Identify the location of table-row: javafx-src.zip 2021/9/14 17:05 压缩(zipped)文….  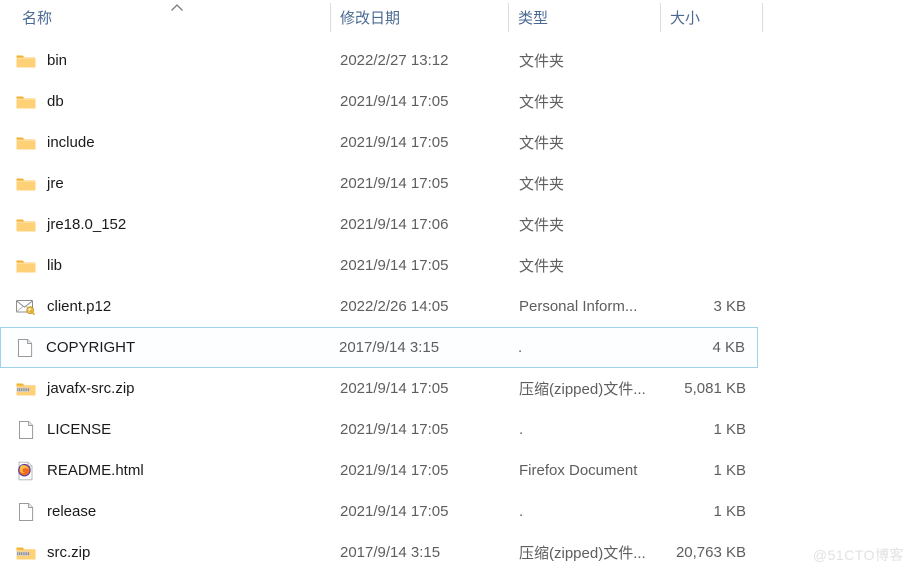
(379, 388).